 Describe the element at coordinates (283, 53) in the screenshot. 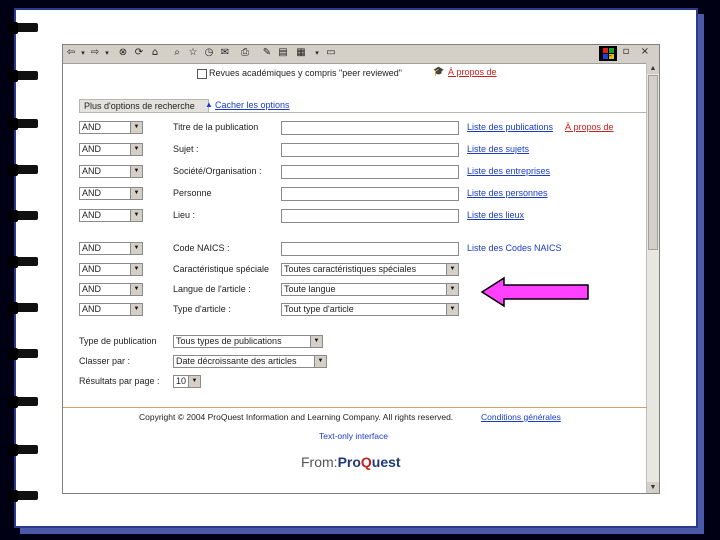

I see `discuss-icon: ▤` at that location.